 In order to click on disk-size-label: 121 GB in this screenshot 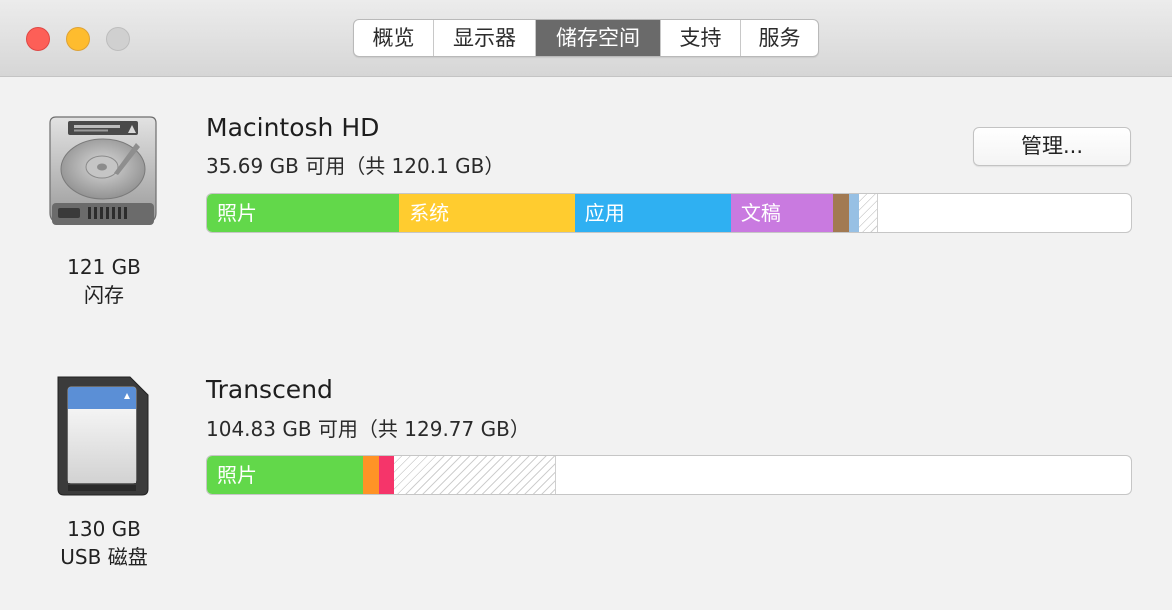, I will do `click(104, 267)`.